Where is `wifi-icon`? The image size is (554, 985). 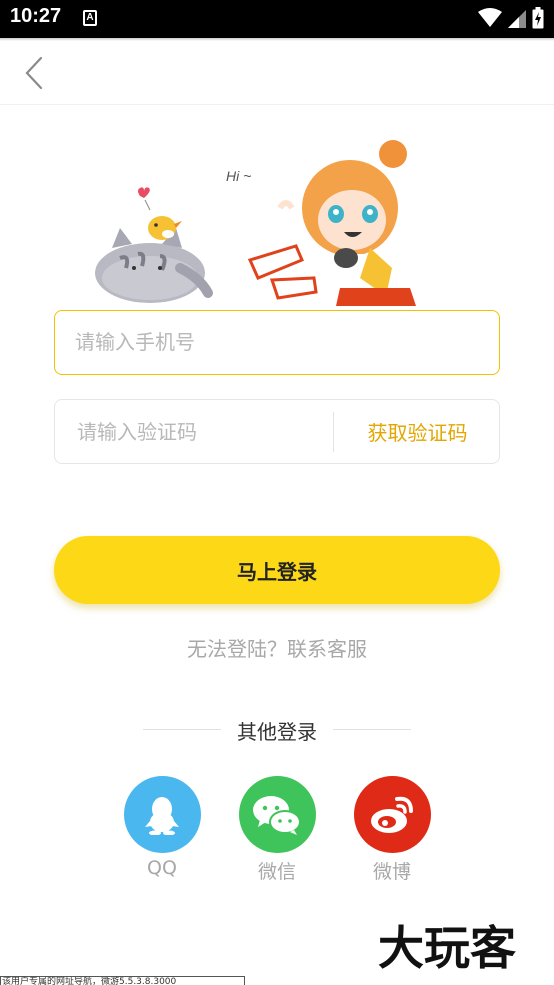 wifi-icon is located at coordinates (490, 17).